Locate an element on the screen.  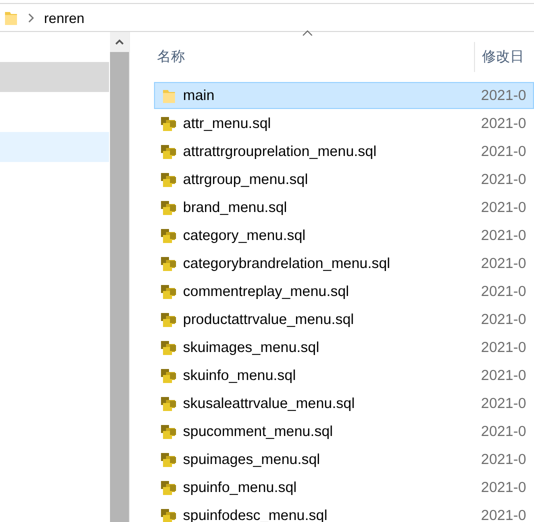
file-row: productattrvalue_menu.sql 2021-0 is located at coordinates (344, 319).